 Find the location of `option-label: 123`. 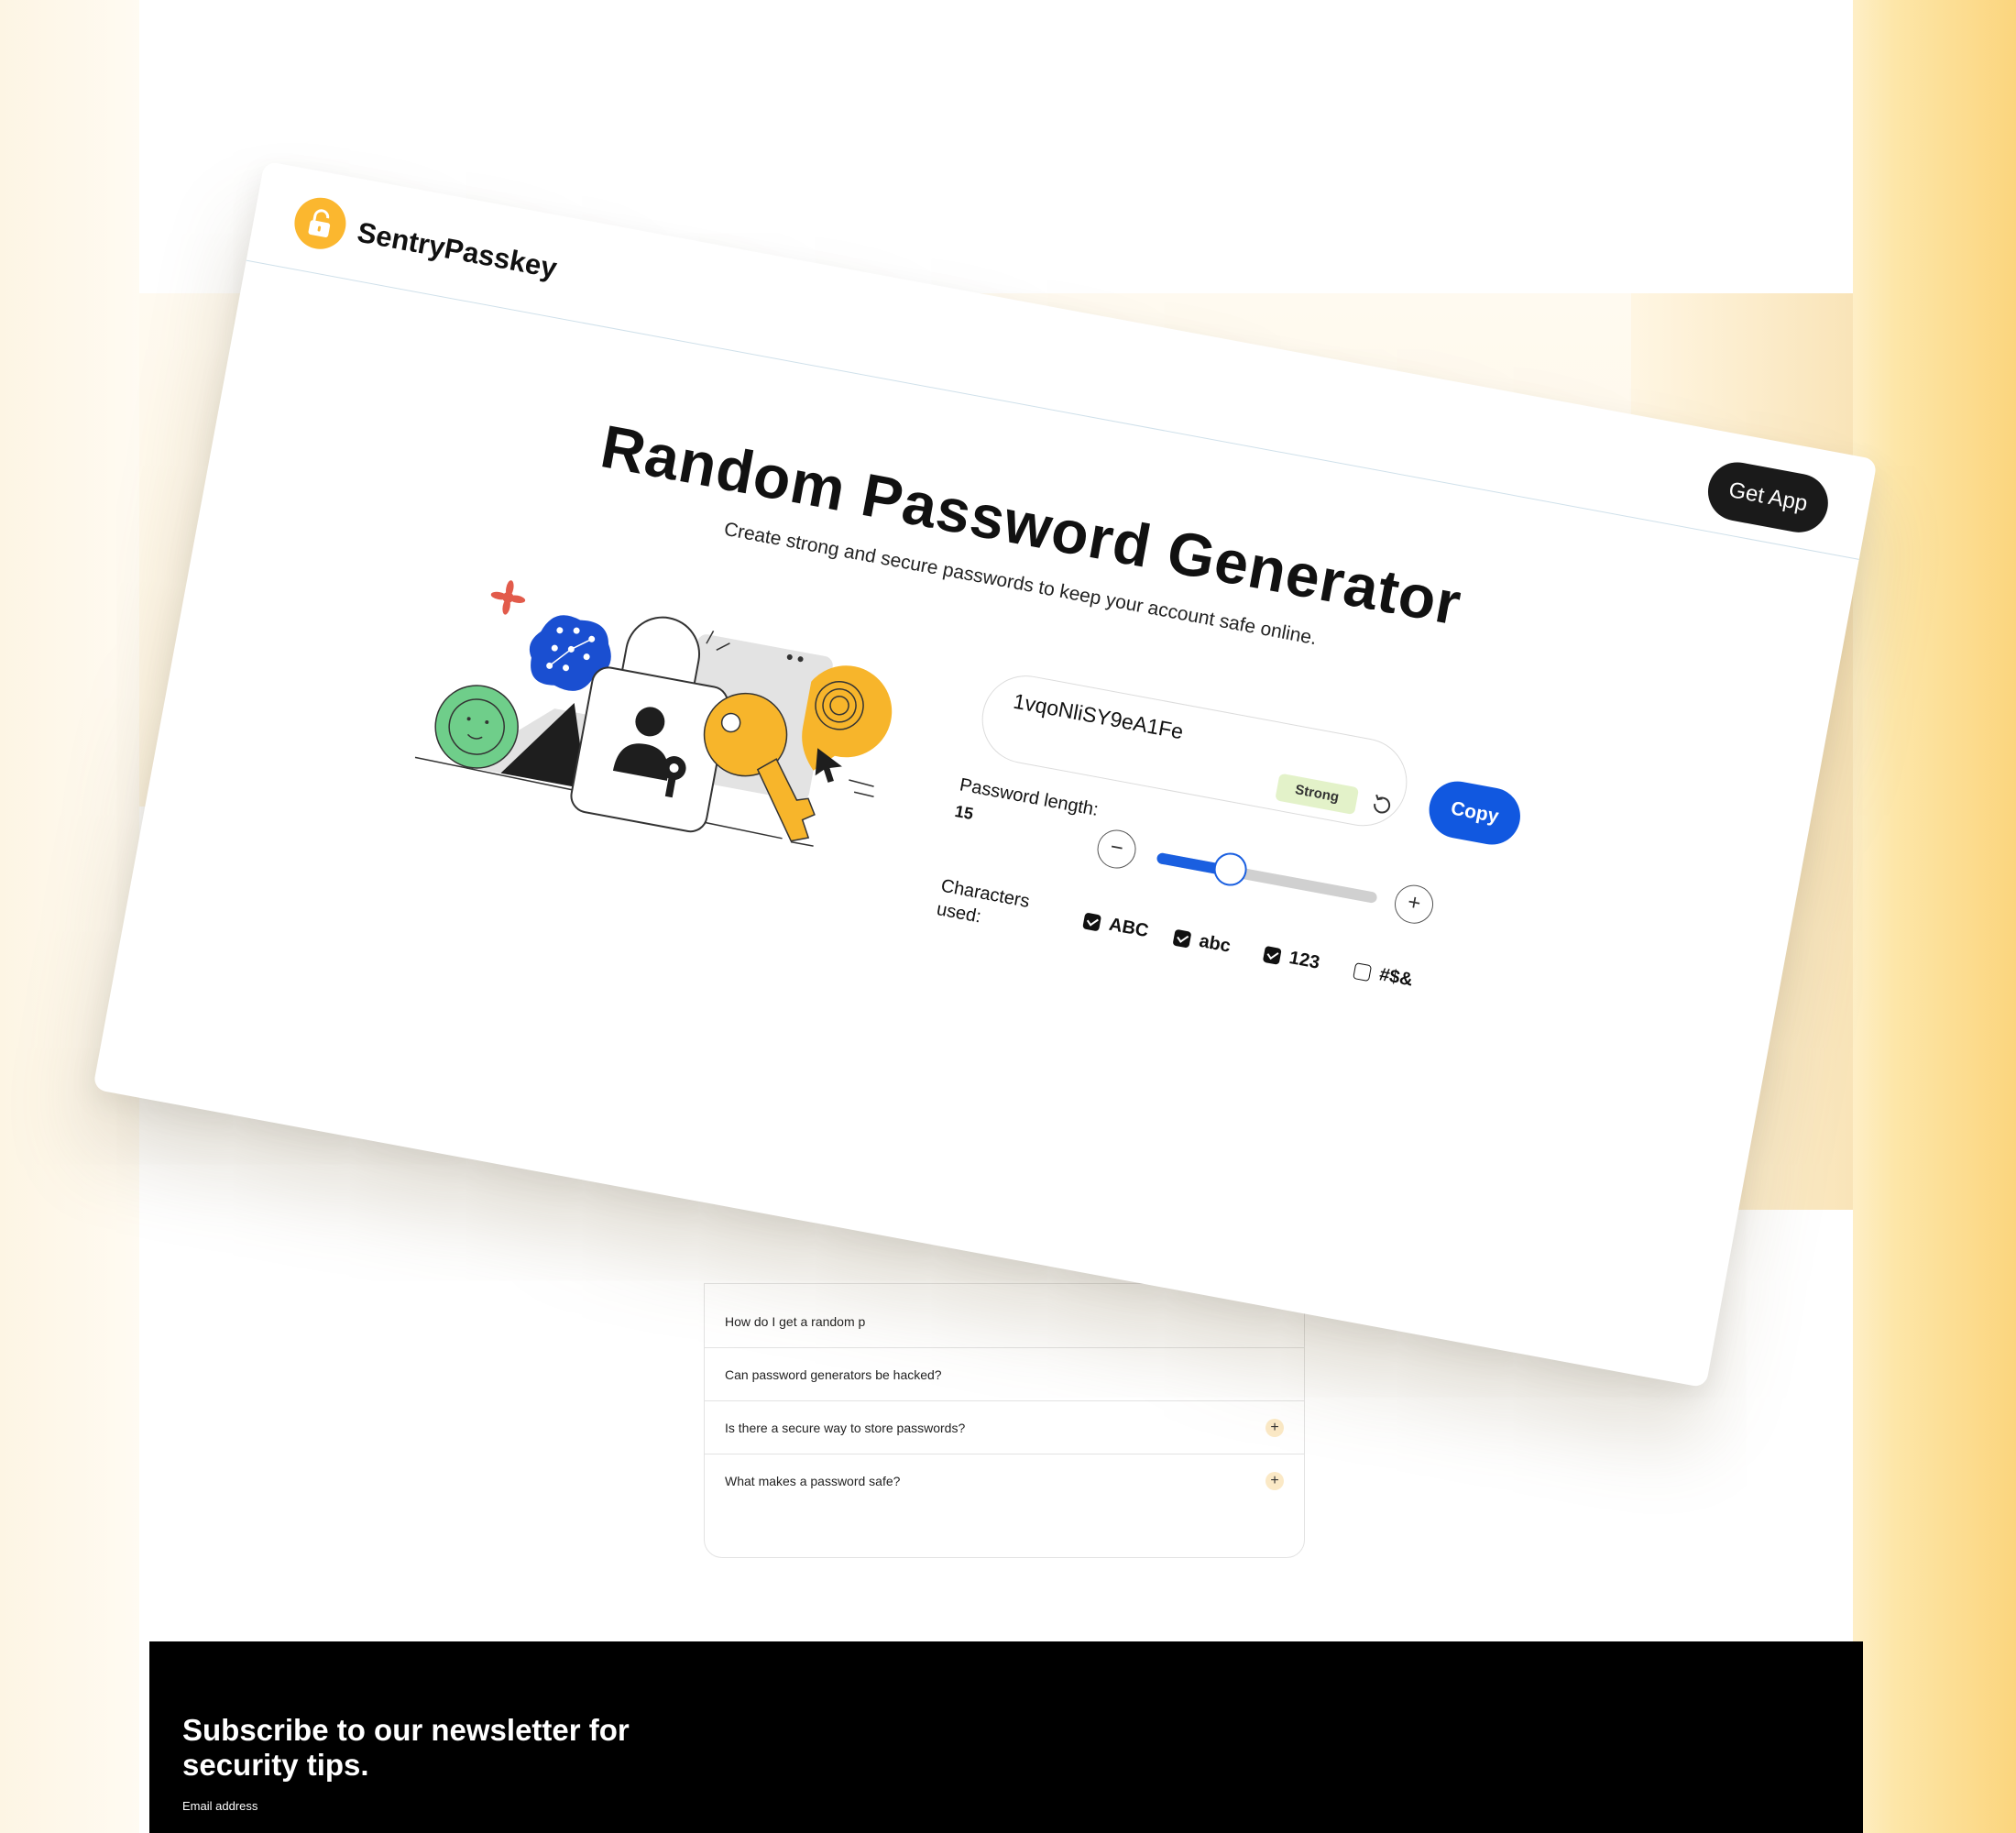

option-label: 123 is located at coordinates (1304, 960).